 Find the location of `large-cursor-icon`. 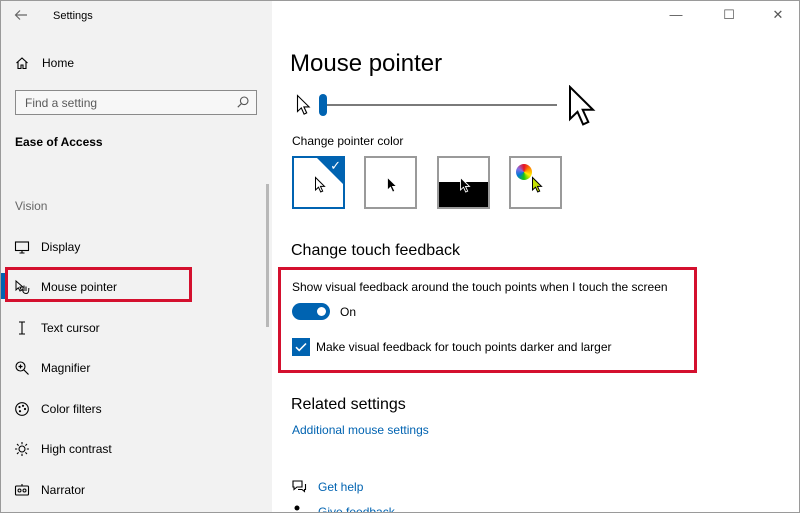

large-cursor-icon is located at coordinates (583, 106).